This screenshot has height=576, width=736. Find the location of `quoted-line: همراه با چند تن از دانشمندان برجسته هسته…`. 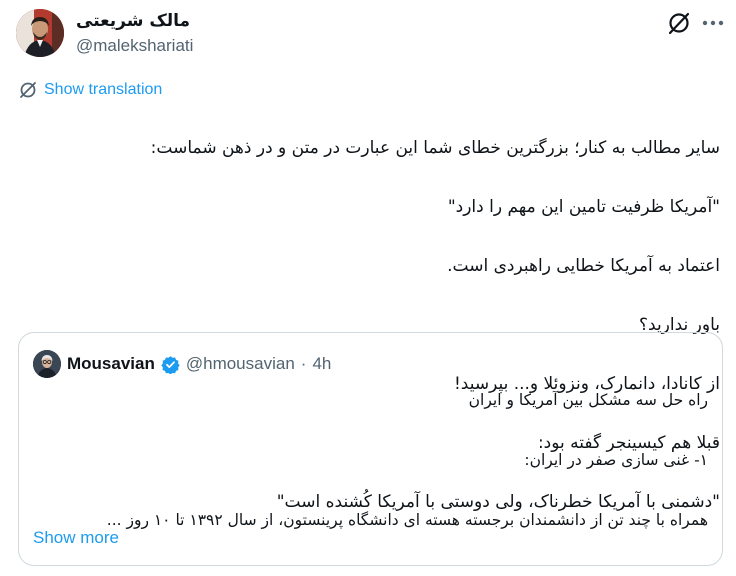

quoted-line: همراه با چند تن از دانشمندان برجسته هسته… is located at coordinates (407, 520).